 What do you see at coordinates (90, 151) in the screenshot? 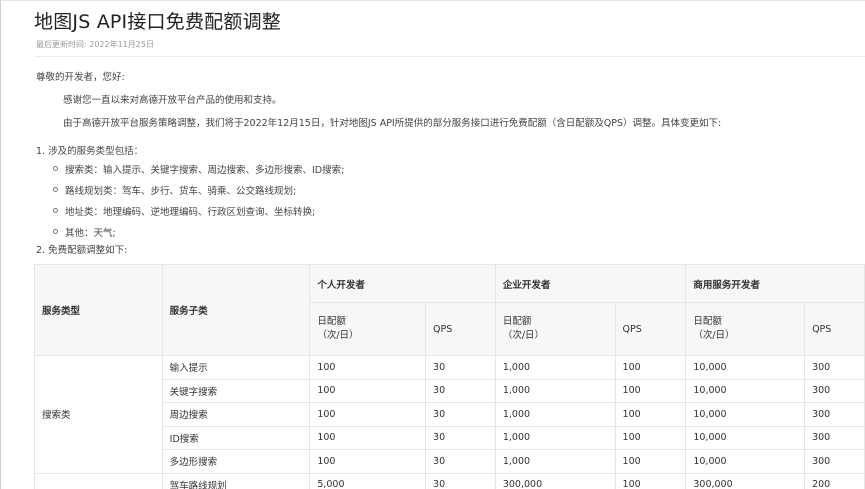
I see `section-1-heading: 1. 涉及的服务类型包括：` at bounding box center [90, 151].